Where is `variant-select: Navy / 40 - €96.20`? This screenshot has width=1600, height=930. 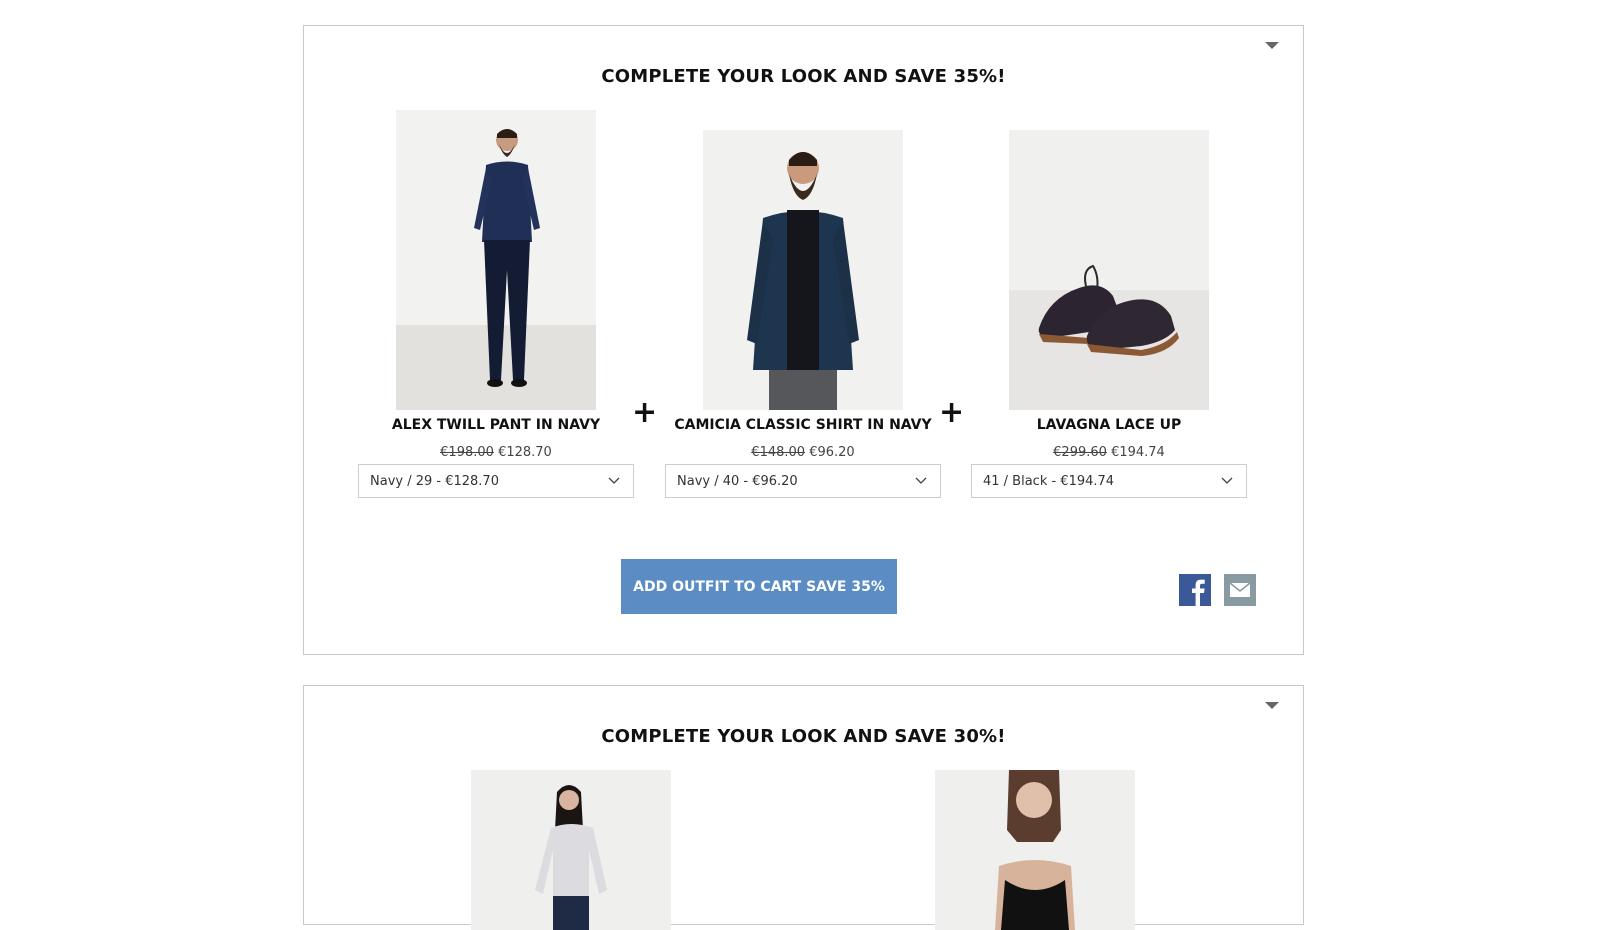
variant-select: Navy / 40 - €96.20 is located at coordinates (803, 481).